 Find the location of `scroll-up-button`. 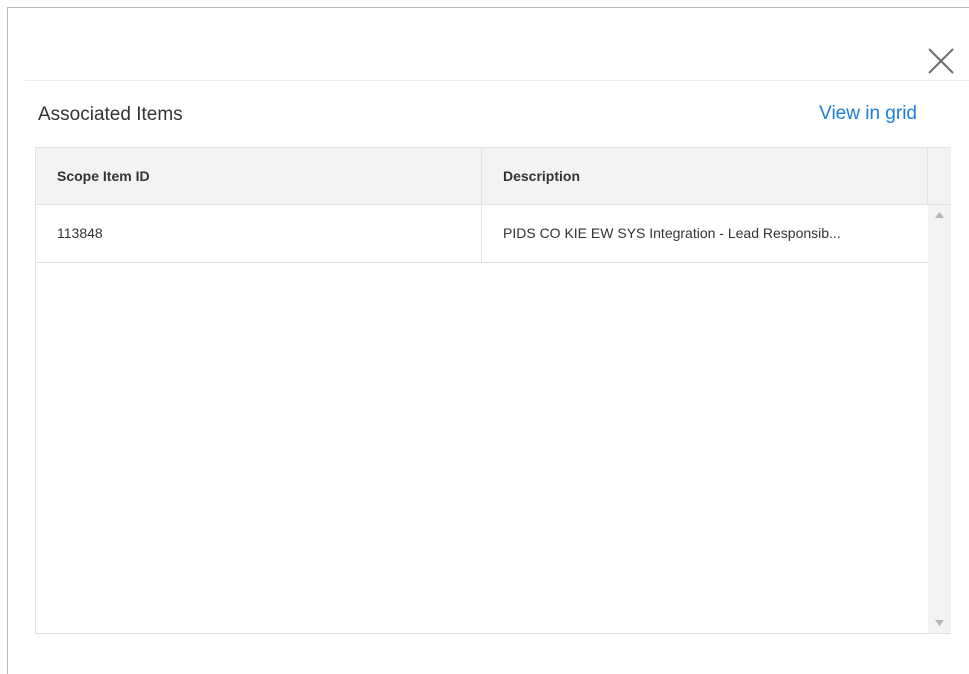

scroll-up-button is located at coordinates (939, 215).